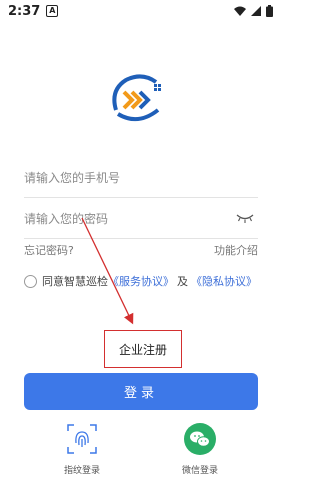 The width and height of the screenshot is (320, 500). What do you see at coordinates (49, 251) in the screenshot?
I see `forgot-password-link: 忘记密码?` at bounding box center [49, 251].